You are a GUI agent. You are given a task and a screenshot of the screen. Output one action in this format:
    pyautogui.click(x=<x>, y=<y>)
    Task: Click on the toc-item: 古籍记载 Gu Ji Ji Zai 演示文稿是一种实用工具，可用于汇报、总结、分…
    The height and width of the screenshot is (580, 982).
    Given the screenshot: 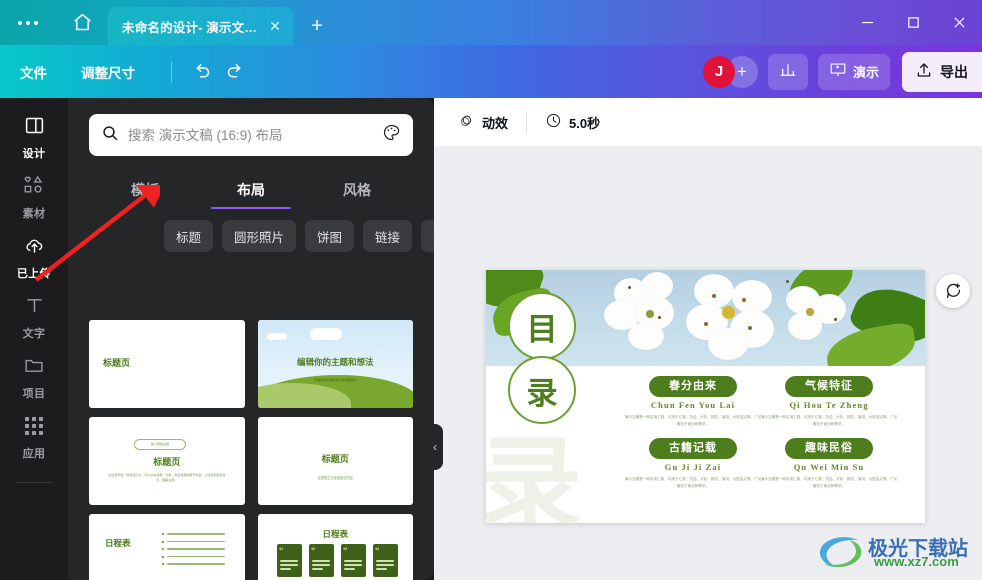 What is the action you would take?
    pyautogui.click(x=693, y=464)
    